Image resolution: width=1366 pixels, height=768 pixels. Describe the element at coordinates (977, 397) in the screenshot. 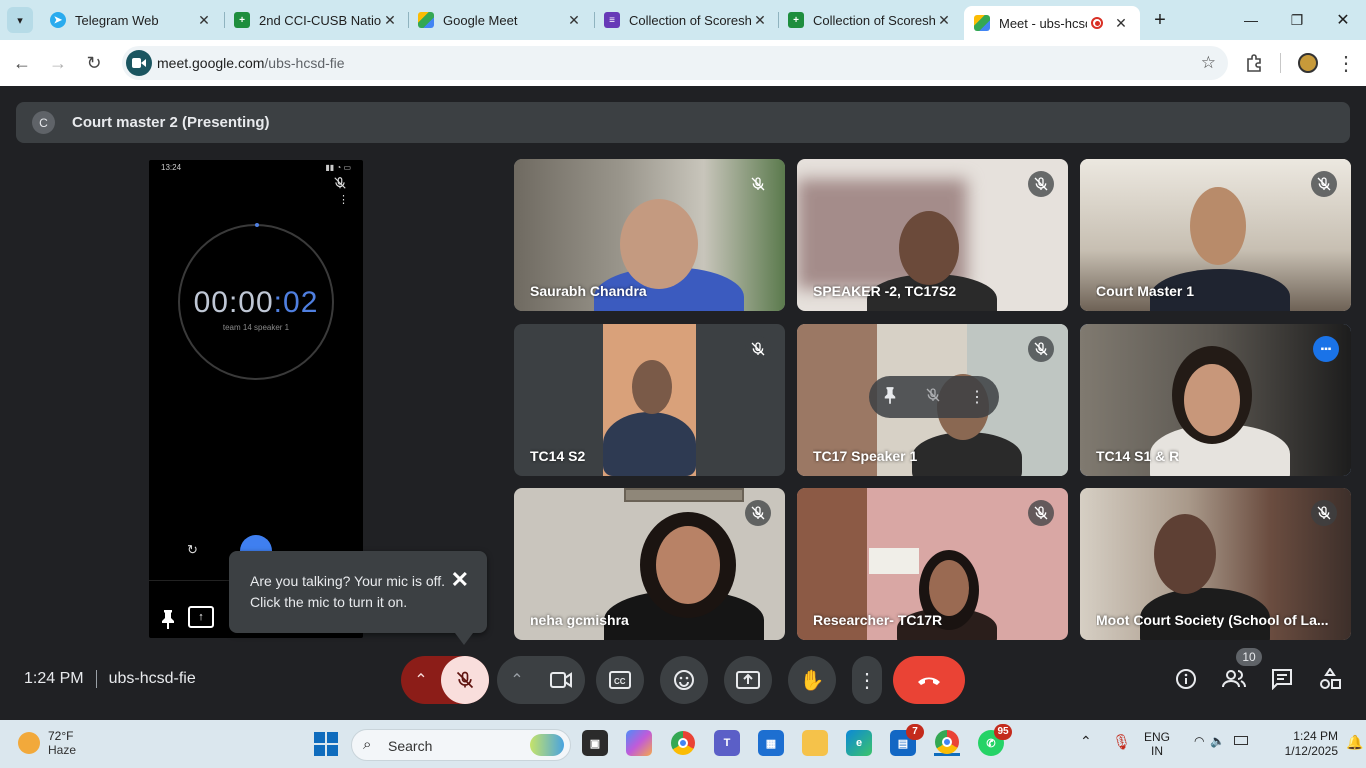

I see `more-options-icon: ⋮` at that location.